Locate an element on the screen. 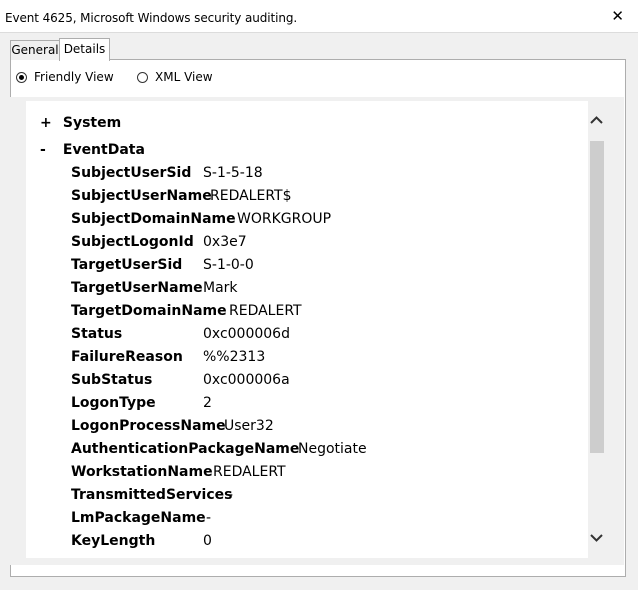  xml-view-radio: XML View is located at coordinates (175, 77).